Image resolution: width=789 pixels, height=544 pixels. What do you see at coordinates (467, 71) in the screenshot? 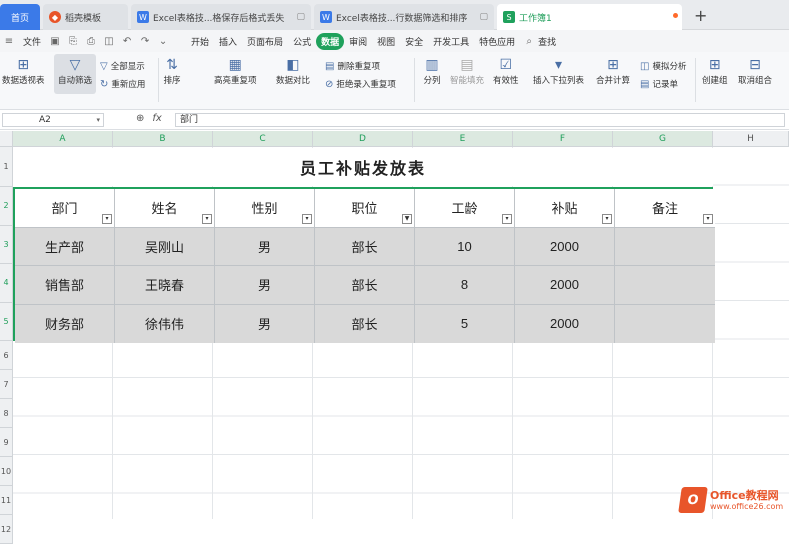
I see `smart-fill-button: ▤ 智能填充` at bounding box center [467, 71].